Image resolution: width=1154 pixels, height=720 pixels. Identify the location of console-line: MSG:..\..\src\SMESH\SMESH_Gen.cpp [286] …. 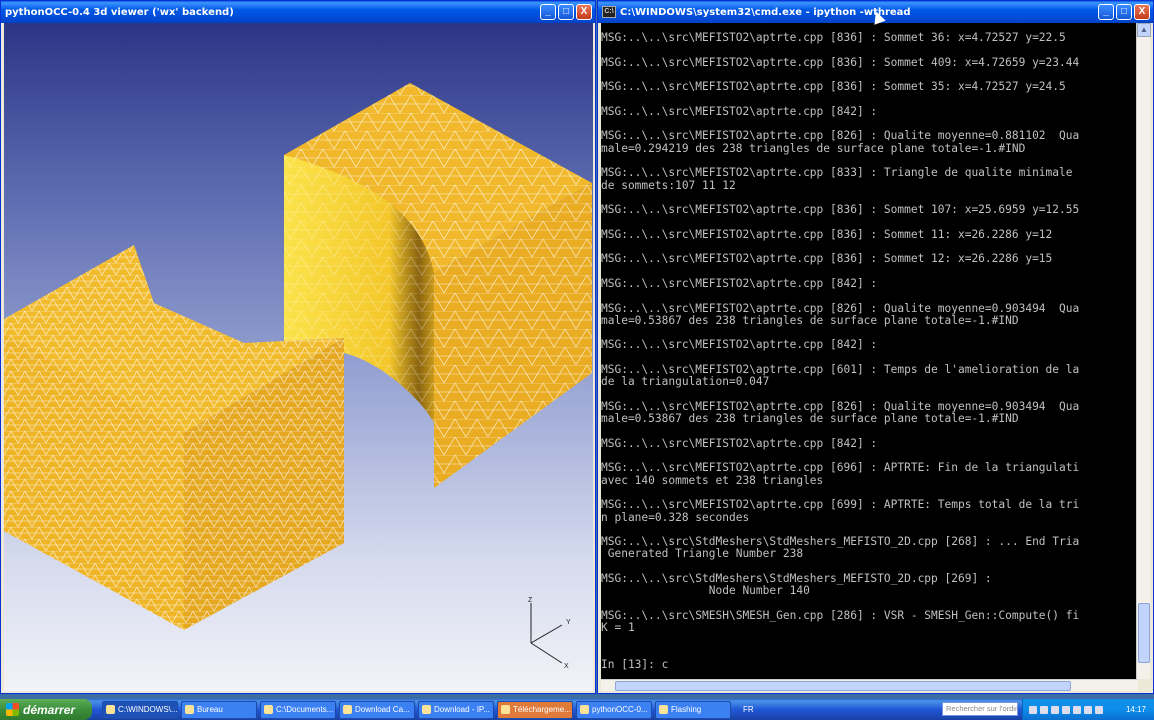
(840, 615).